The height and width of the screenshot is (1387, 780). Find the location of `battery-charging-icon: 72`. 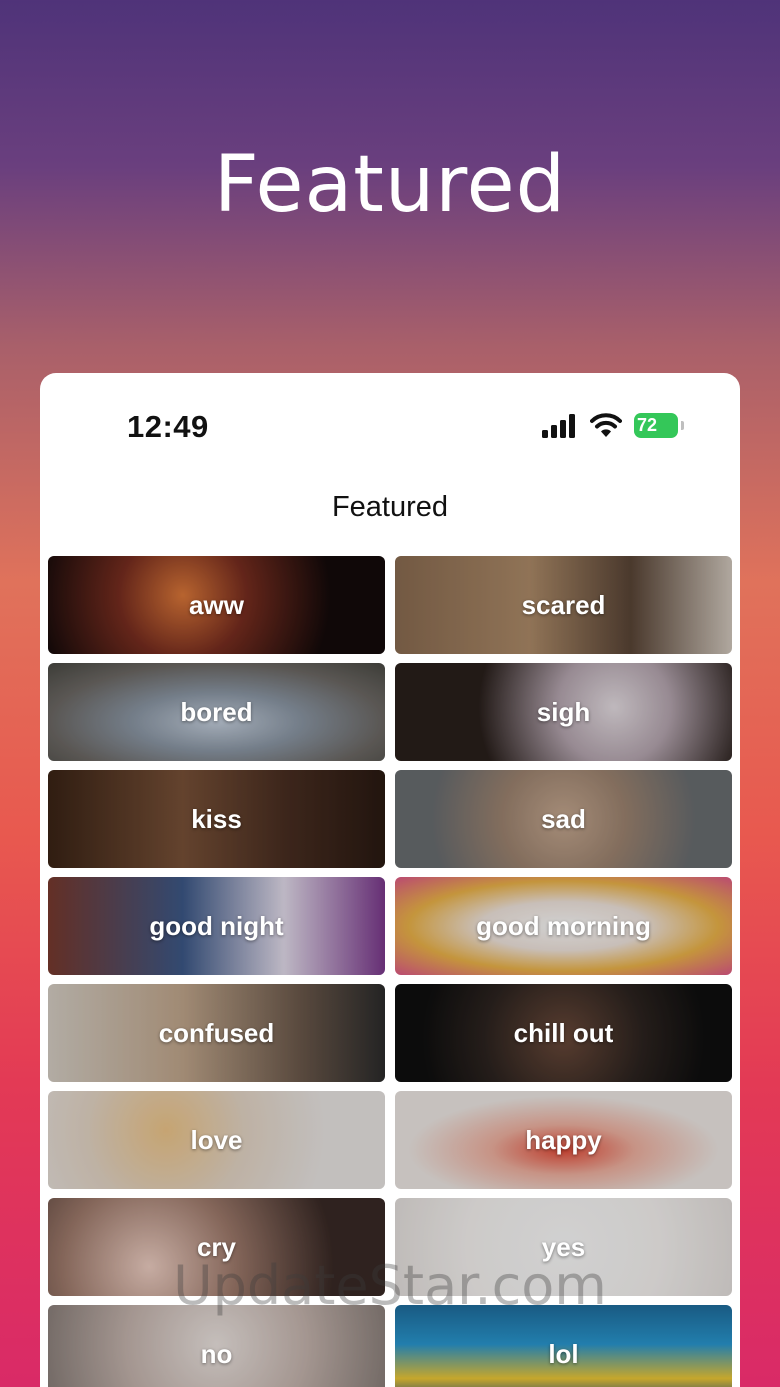

battery-charging-icon: 72 is located at coordinates (656, 425).